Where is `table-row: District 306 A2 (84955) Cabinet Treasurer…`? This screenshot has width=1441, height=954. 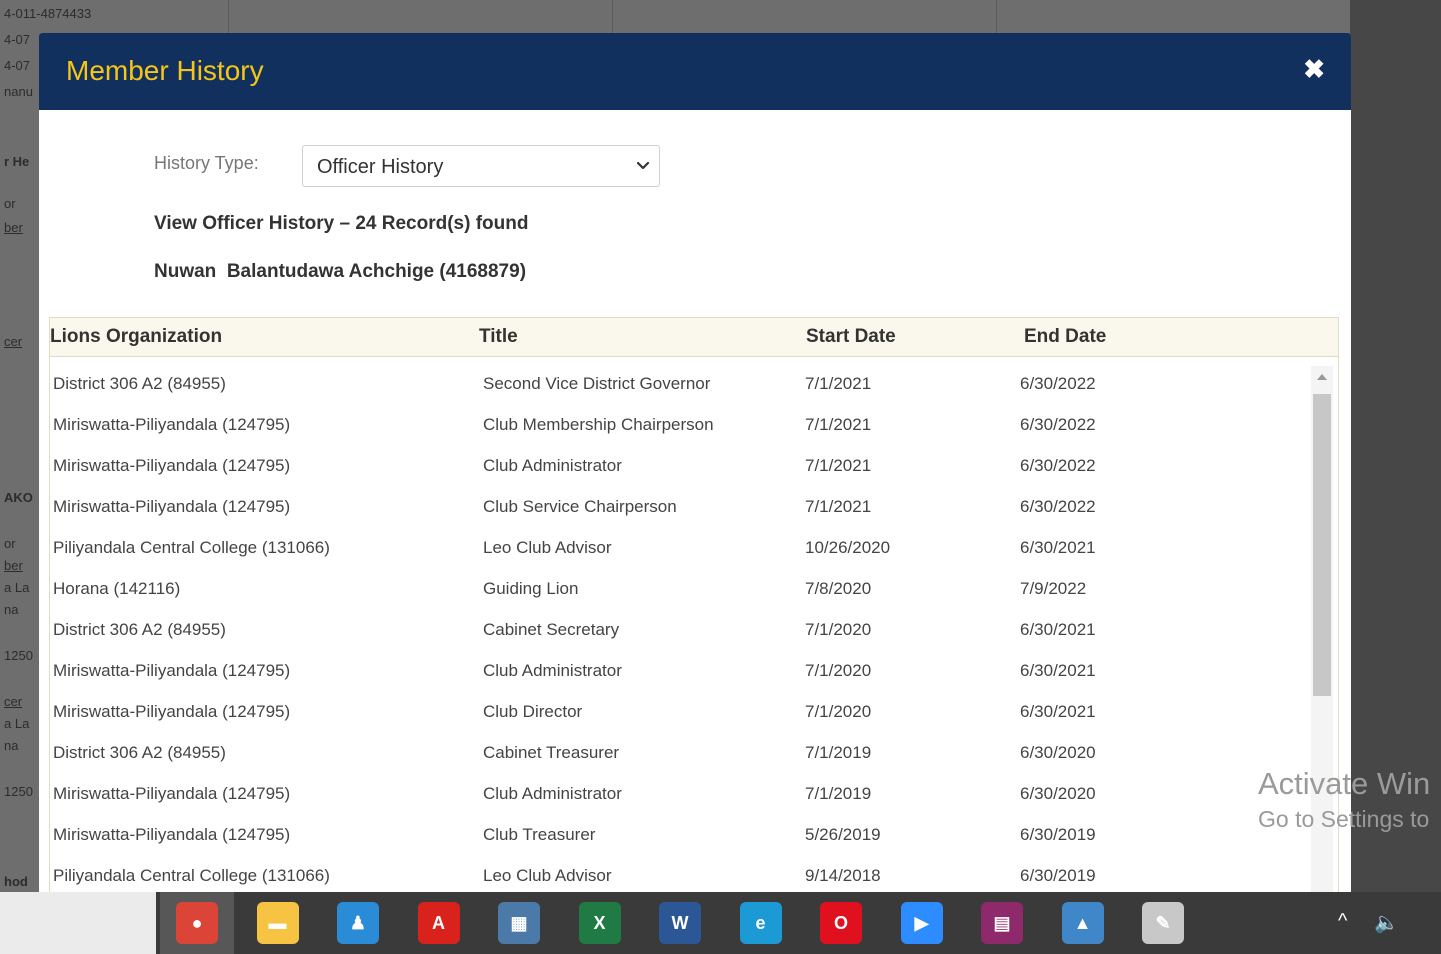
table-row: District 306 A2 (84955) Cabinet Treasurer… is located at coordinates (681, 755).